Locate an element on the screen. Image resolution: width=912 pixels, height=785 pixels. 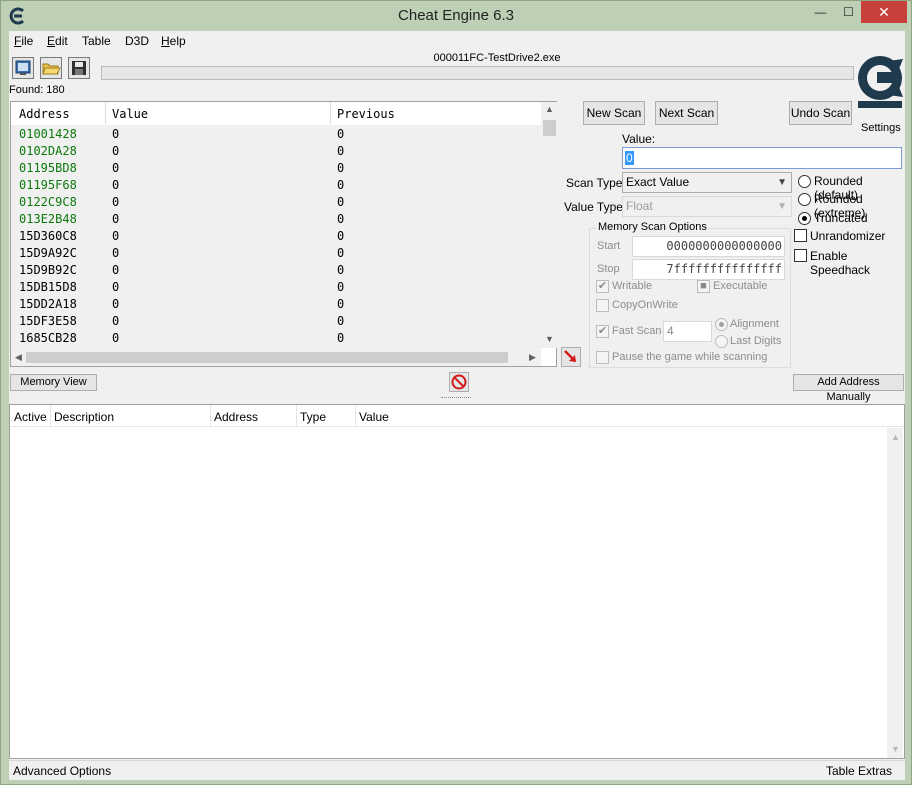
address-list-scrollbar: ▲ ▼ is located at coordinates (895, 593).